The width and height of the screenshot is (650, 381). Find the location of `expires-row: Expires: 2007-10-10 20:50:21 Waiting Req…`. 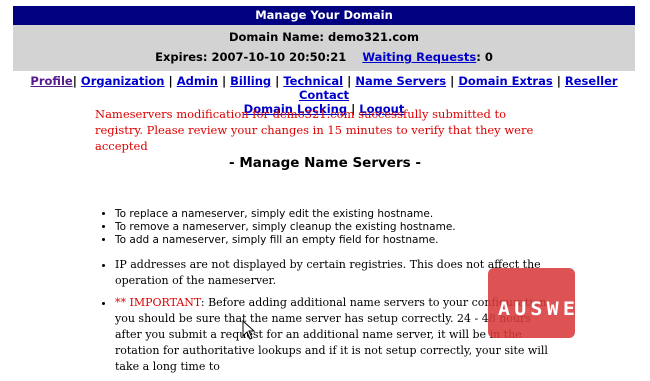

expires-row: Expires: 2007-10-10 20:50:21 Waiting Req… is located at coordinates (324, 57).